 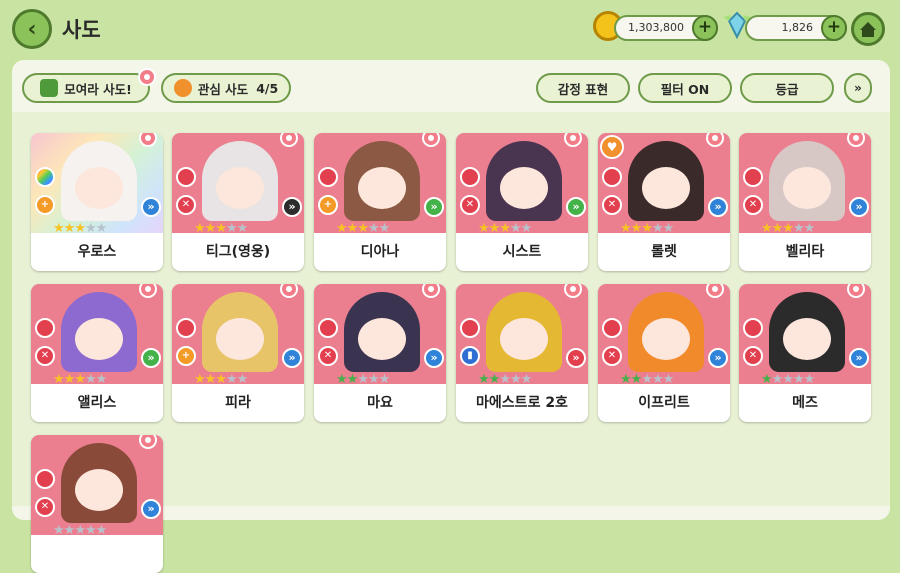 What do you see at coordinates (81, 30) in the screenshot?
I see `page-title: 사도` at bounding box center [81, 30].